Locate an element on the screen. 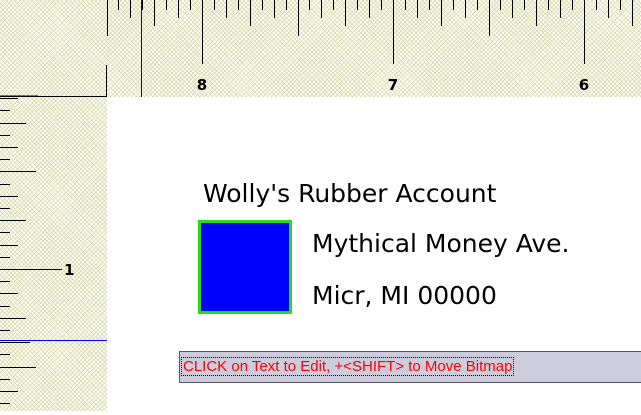 This screenshot has width=641, height=415. logo-bitmap is located at coordinates (245, 267).